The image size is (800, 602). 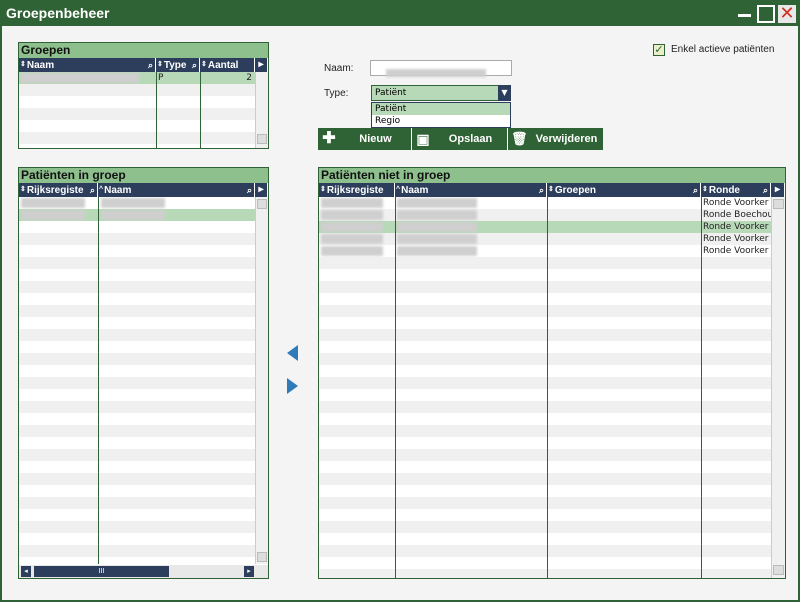 I want to click on type-option-patient: Patiënt, so click(x=441, y=109).